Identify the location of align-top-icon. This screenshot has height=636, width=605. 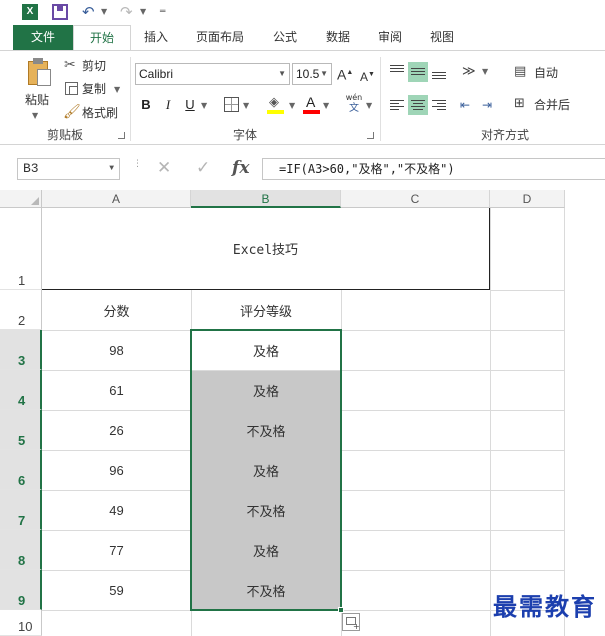
(397, 72).